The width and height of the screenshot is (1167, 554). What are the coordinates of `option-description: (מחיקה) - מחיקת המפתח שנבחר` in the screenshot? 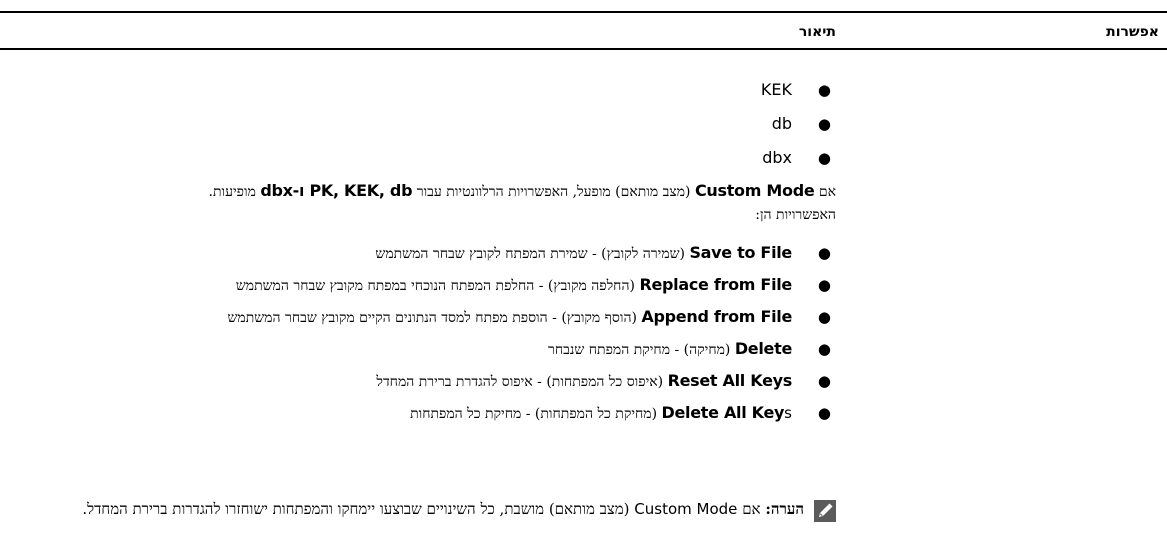 It's located at (639, 350).